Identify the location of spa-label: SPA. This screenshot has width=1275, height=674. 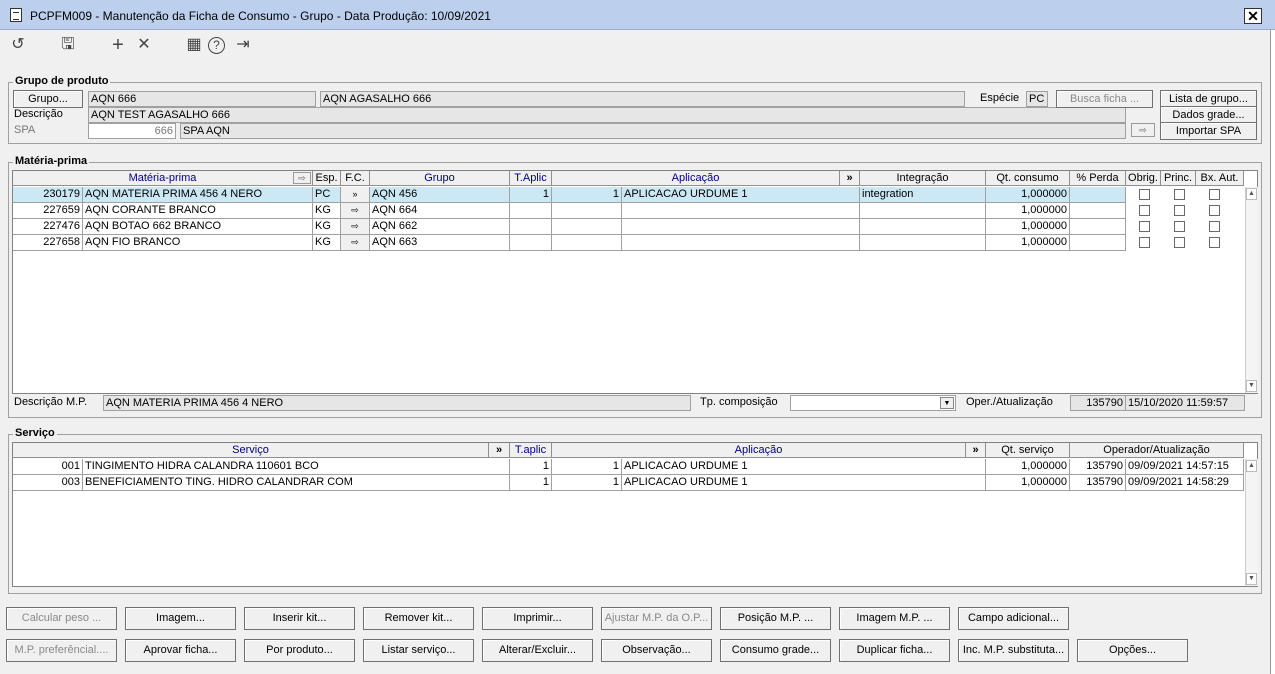
(25, 130).